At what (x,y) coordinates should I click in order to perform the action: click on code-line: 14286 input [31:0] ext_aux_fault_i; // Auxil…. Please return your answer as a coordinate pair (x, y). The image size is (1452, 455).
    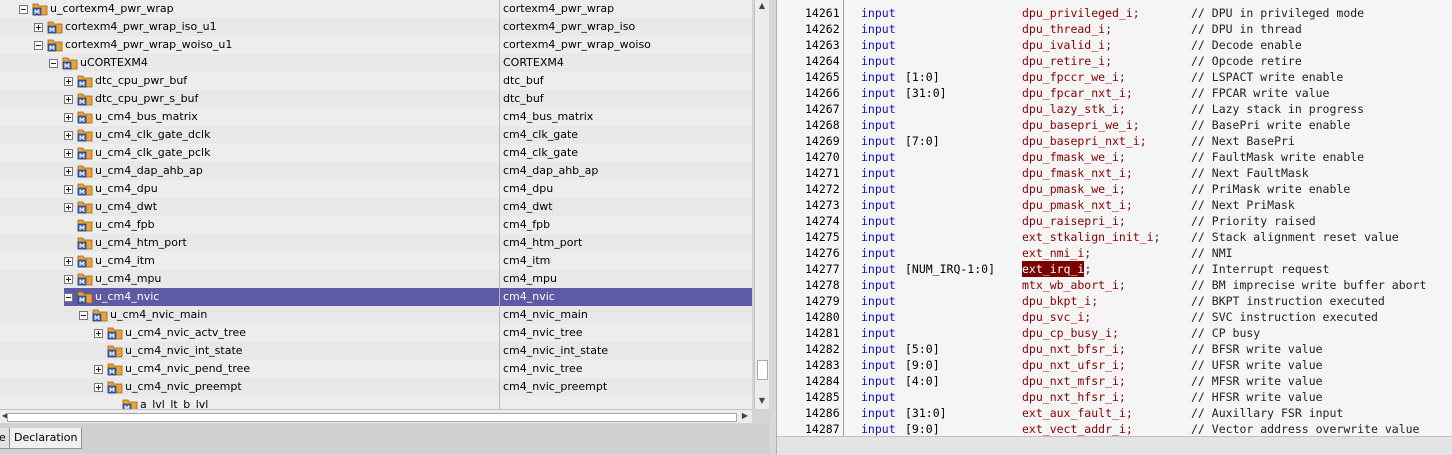
    Looking at the image, I should click on (1114, 413).